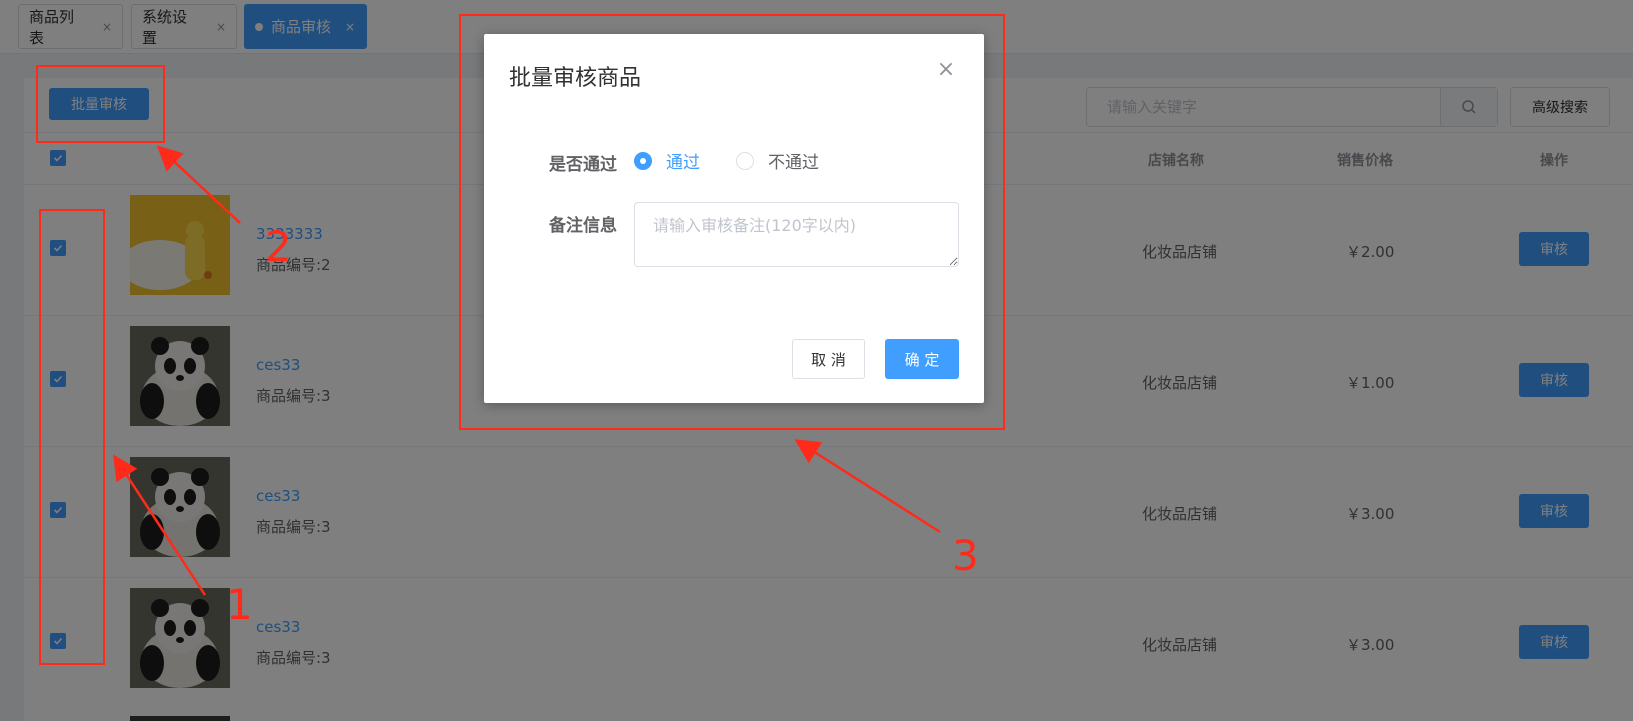 The height and width of the screenshot is (721, 1633). I want to click on annotation-number-1: 1, so click(239, 604).